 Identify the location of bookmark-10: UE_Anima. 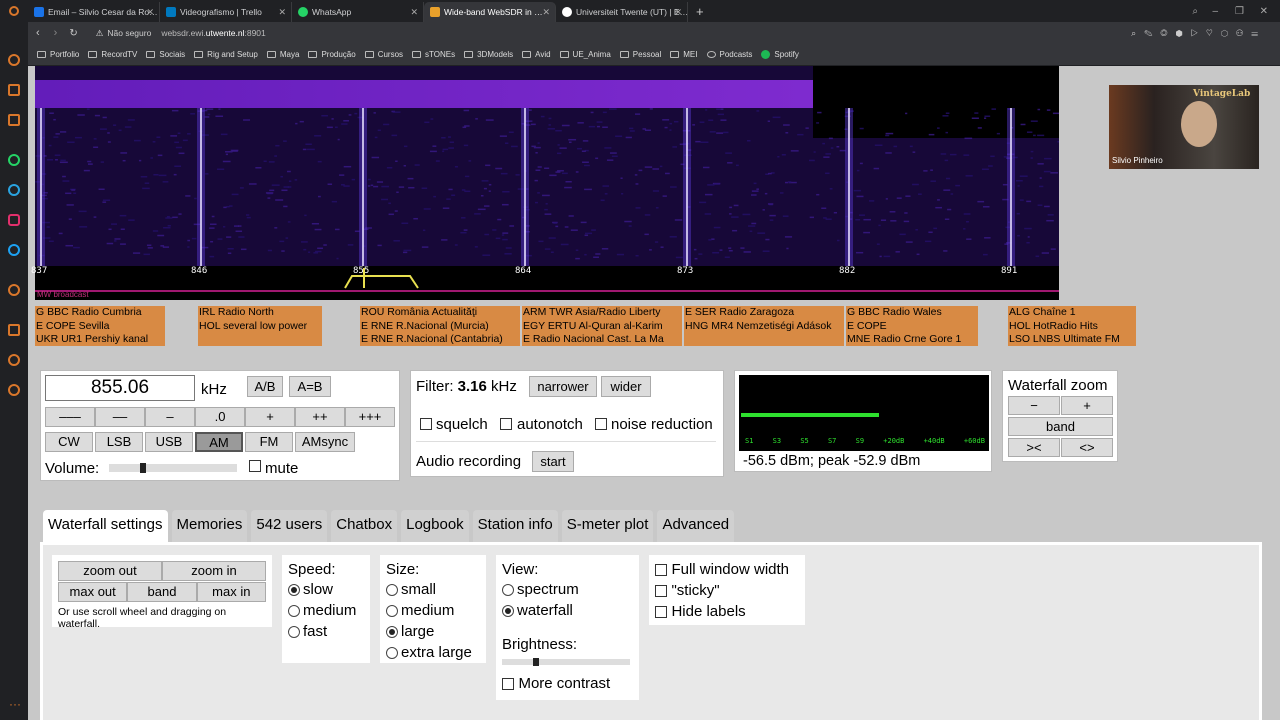
(585, 54).